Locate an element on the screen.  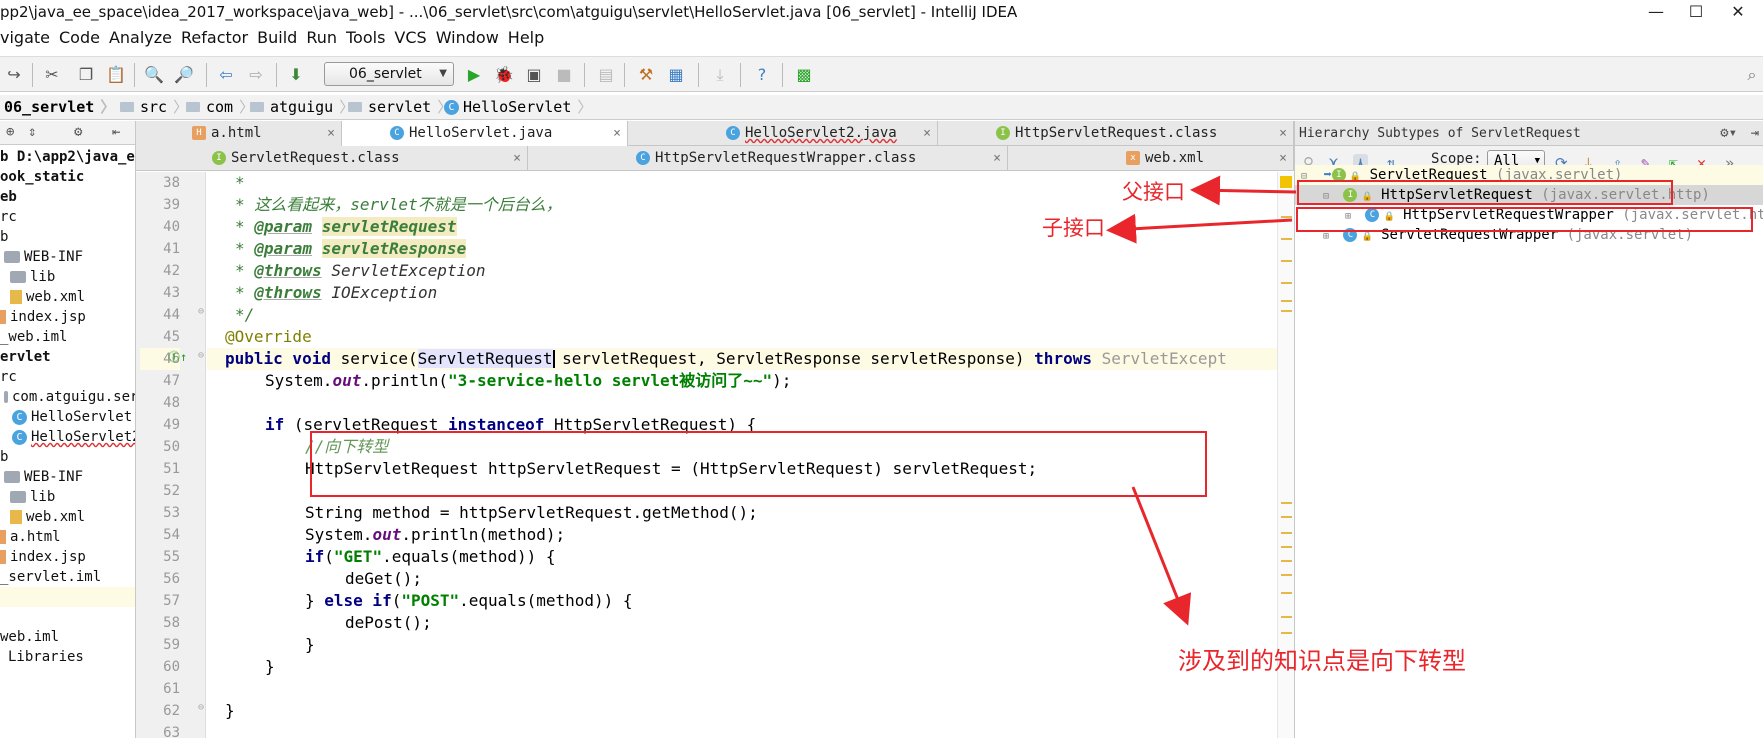
gear-icon: ⚙▾ is located at coordinates (1728, 133).